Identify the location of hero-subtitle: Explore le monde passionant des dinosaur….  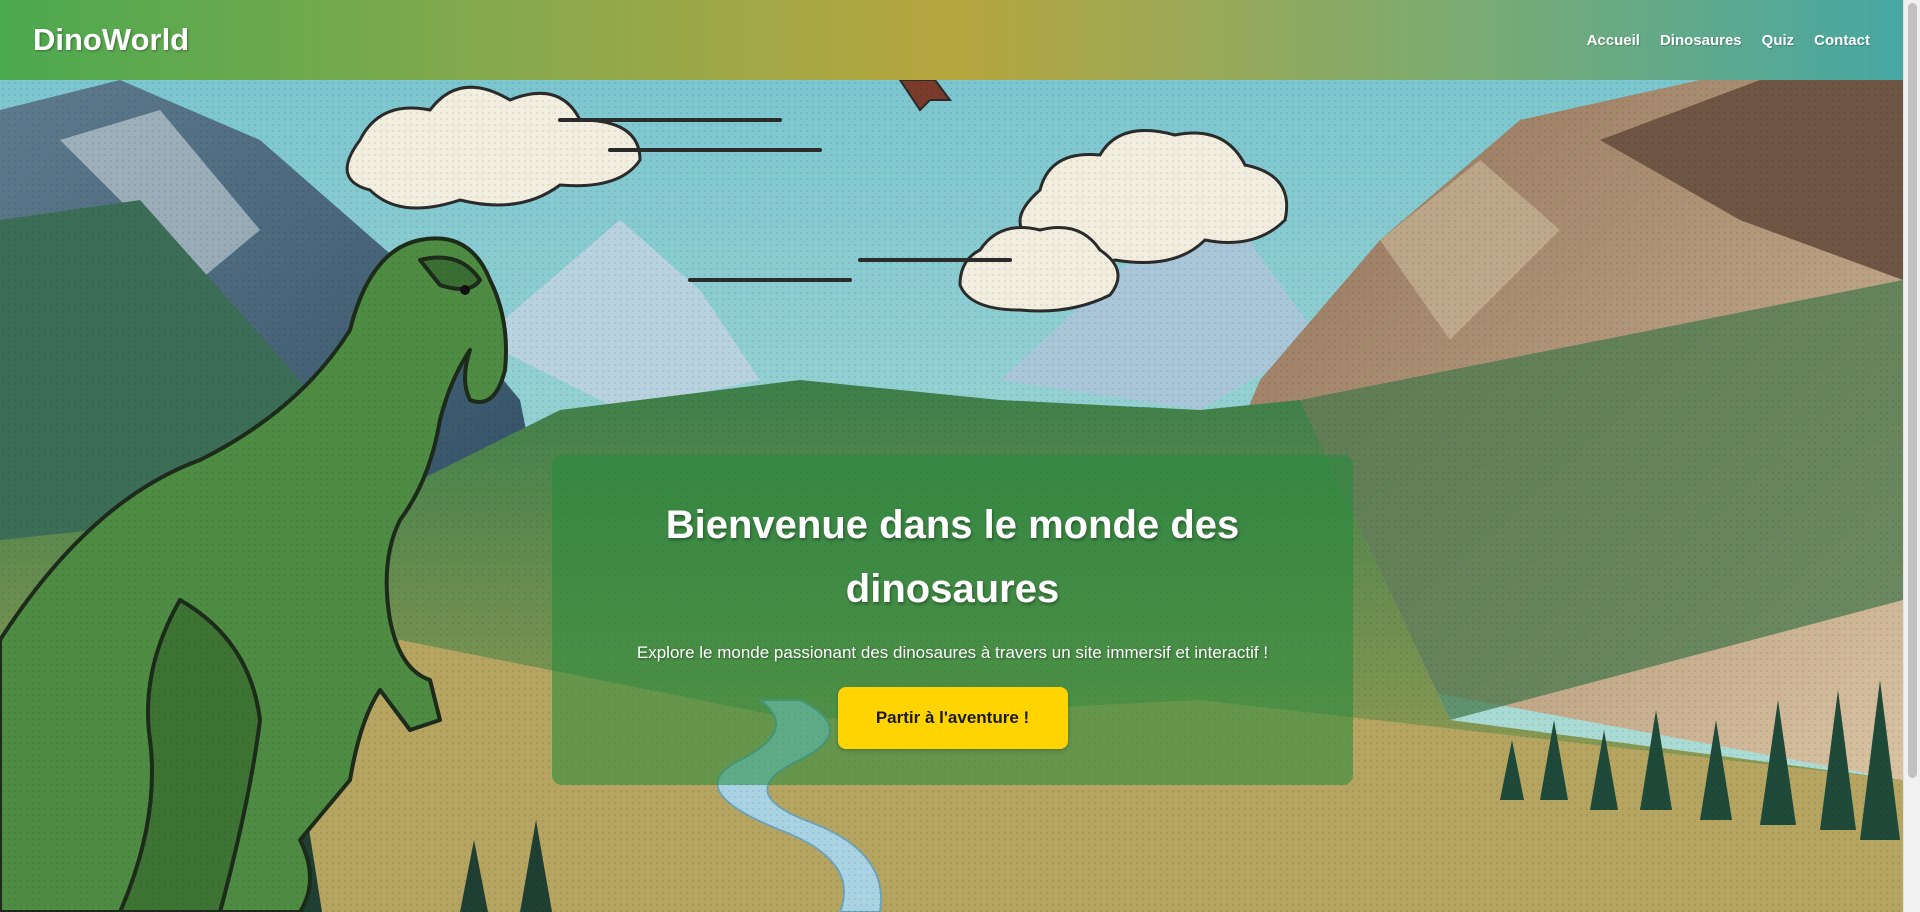
(952, 652).